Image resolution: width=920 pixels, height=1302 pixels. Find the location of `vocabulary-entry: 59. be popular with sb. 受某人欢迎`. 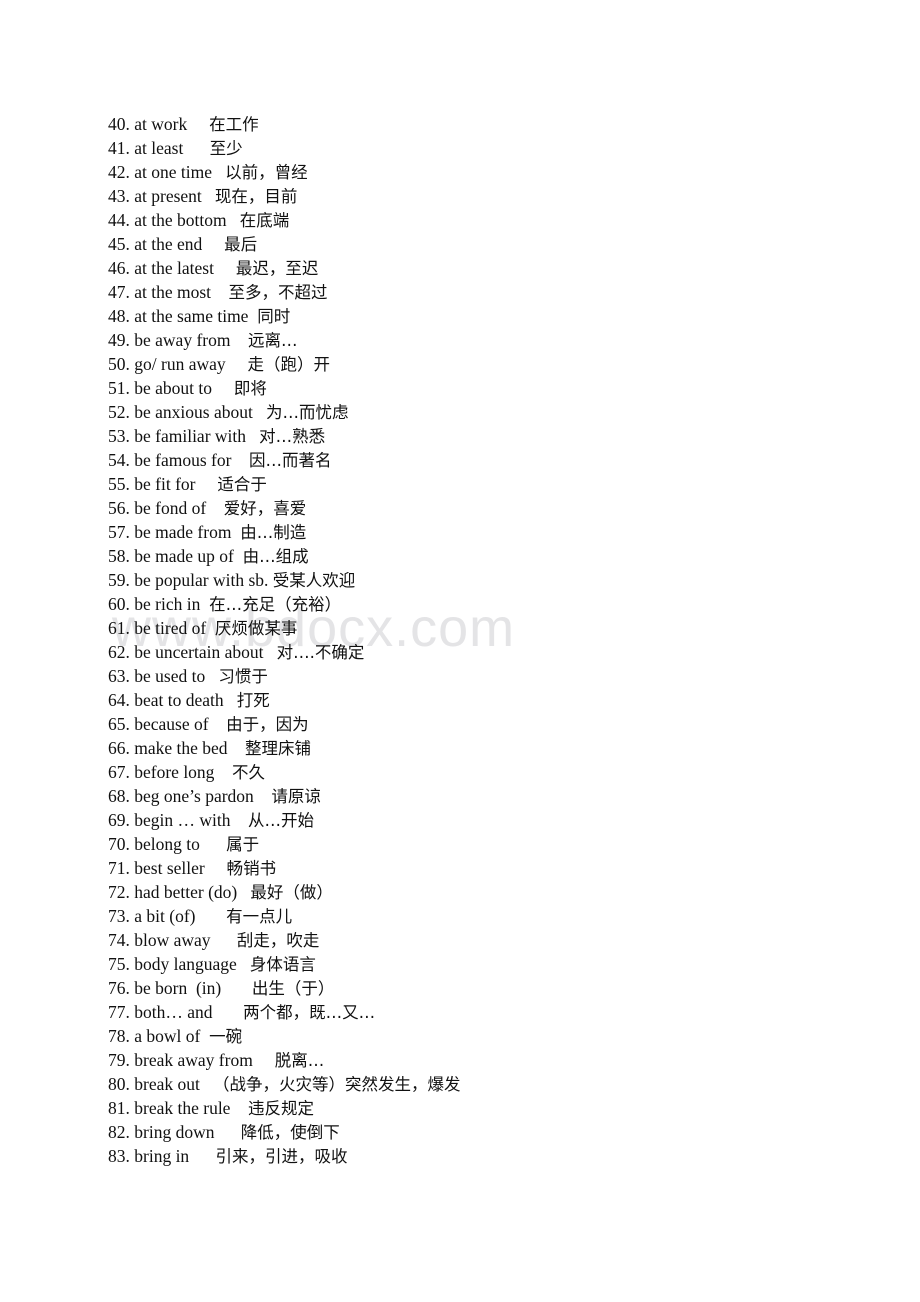

vocabulary-entry: 59. be popular with sb. 受某人欢迎 is located at coordinates (478, 580).